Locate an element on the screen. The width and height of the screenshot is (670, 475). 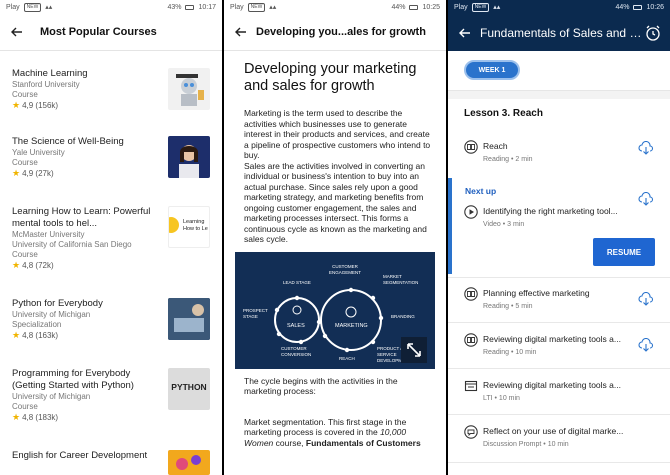
status-play: Play is located at coordinates (13, 7).